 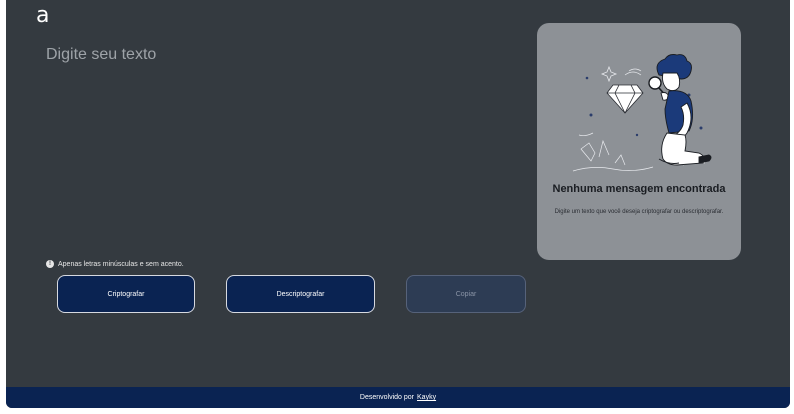 I want to click on decrypt-button: Descriptografar, so click(x=300, y=294).